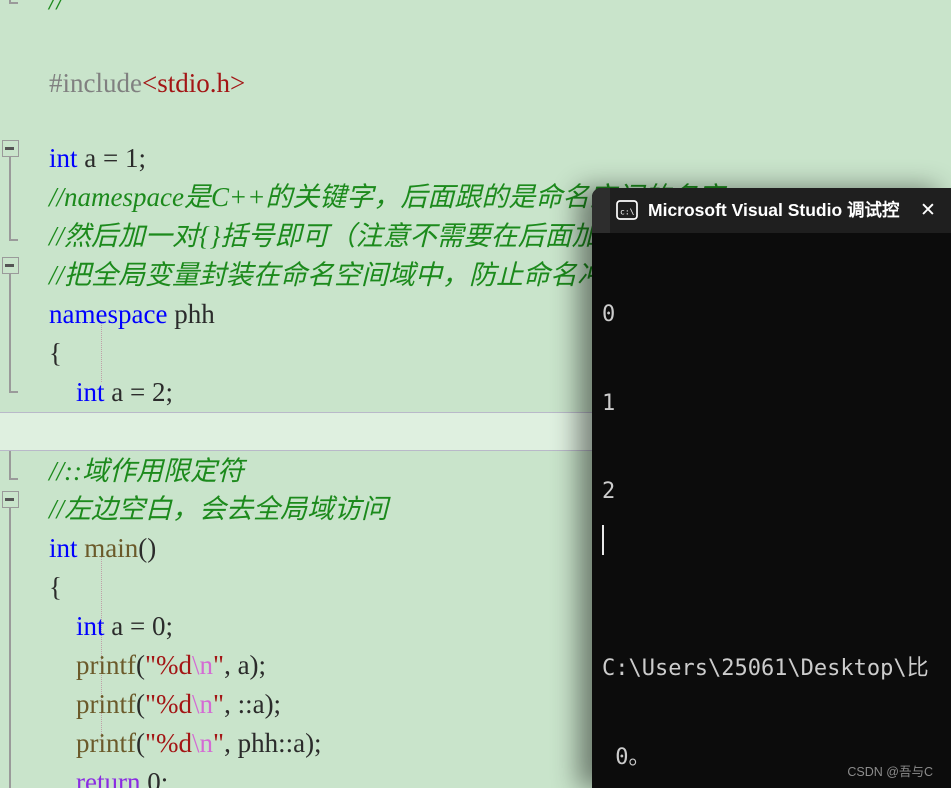 This screenshot has width=951, height=788. Describe the element at coordinates (475, 8) in the screenshot. I see `code-line-1: //` at that location.